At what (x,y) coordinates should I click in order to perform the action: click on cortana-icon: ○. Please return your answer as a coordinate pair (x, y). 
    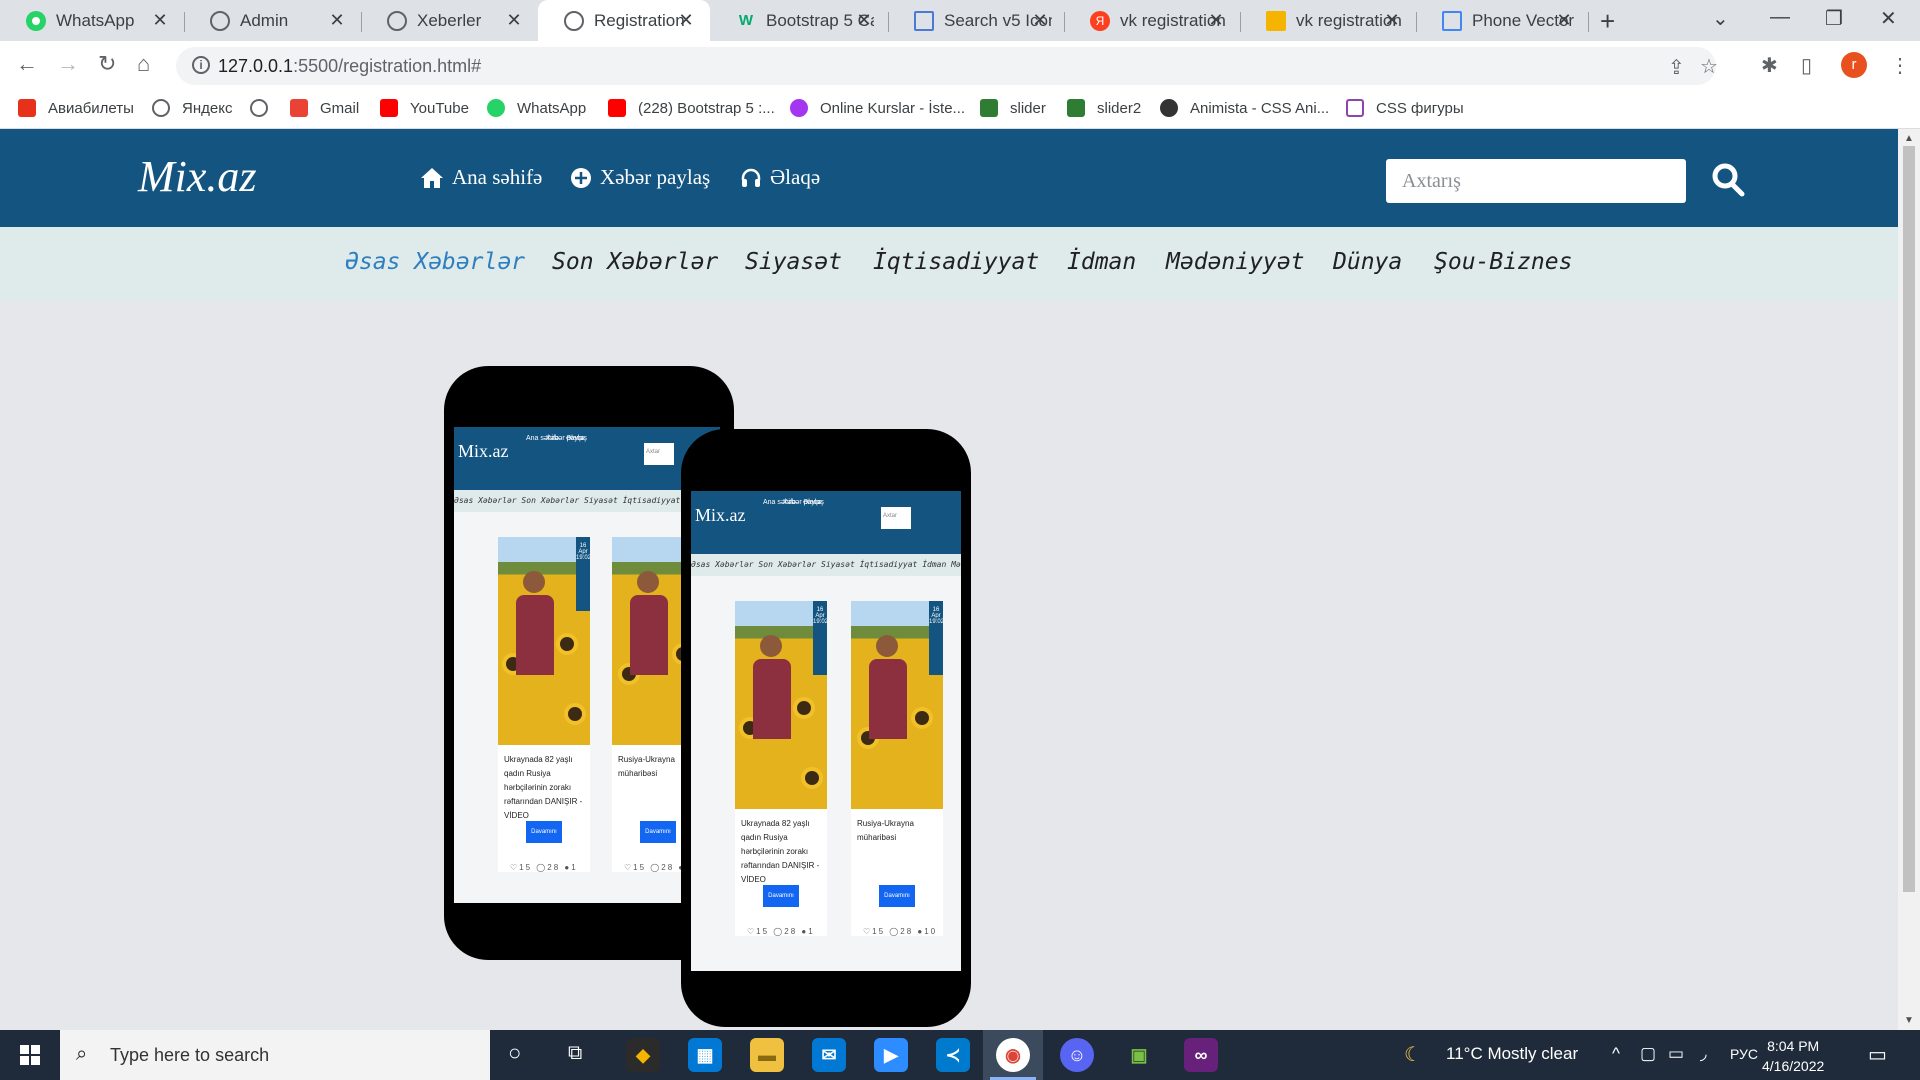
    Looking at the image, I should click on (514, 1053).